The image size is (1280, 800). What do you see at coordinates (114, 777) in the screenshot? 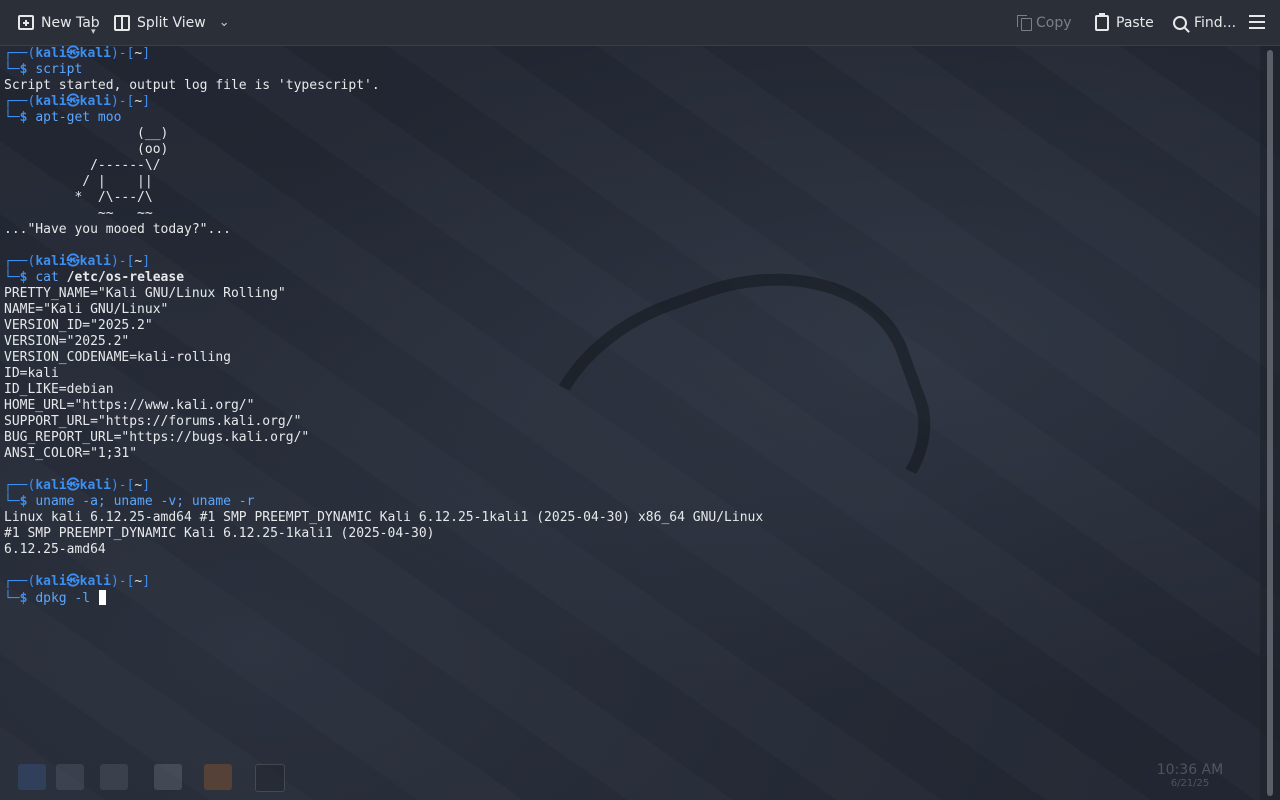
I see `files-icon` at bounding box center [114, 777].